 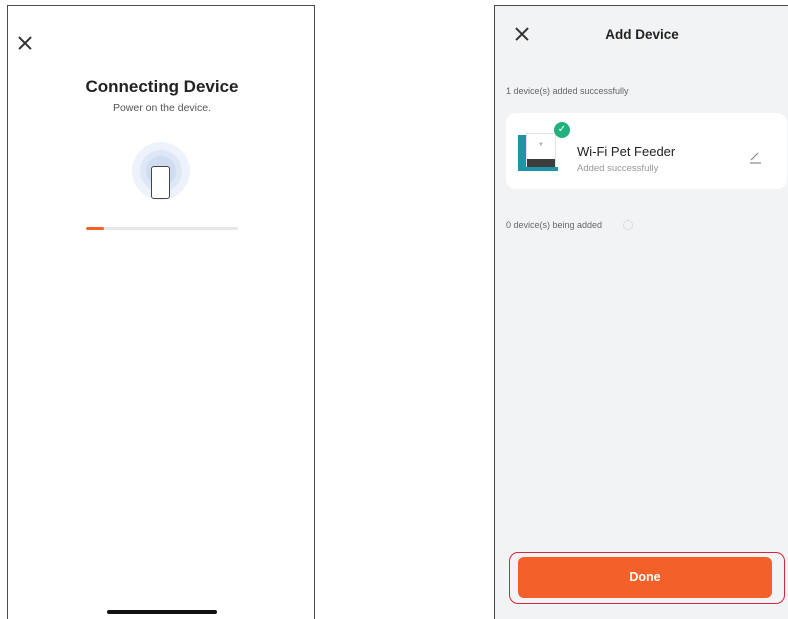 I want to click on added-count-label: 1 device(s) added successfully, so click(x=567, y=91).